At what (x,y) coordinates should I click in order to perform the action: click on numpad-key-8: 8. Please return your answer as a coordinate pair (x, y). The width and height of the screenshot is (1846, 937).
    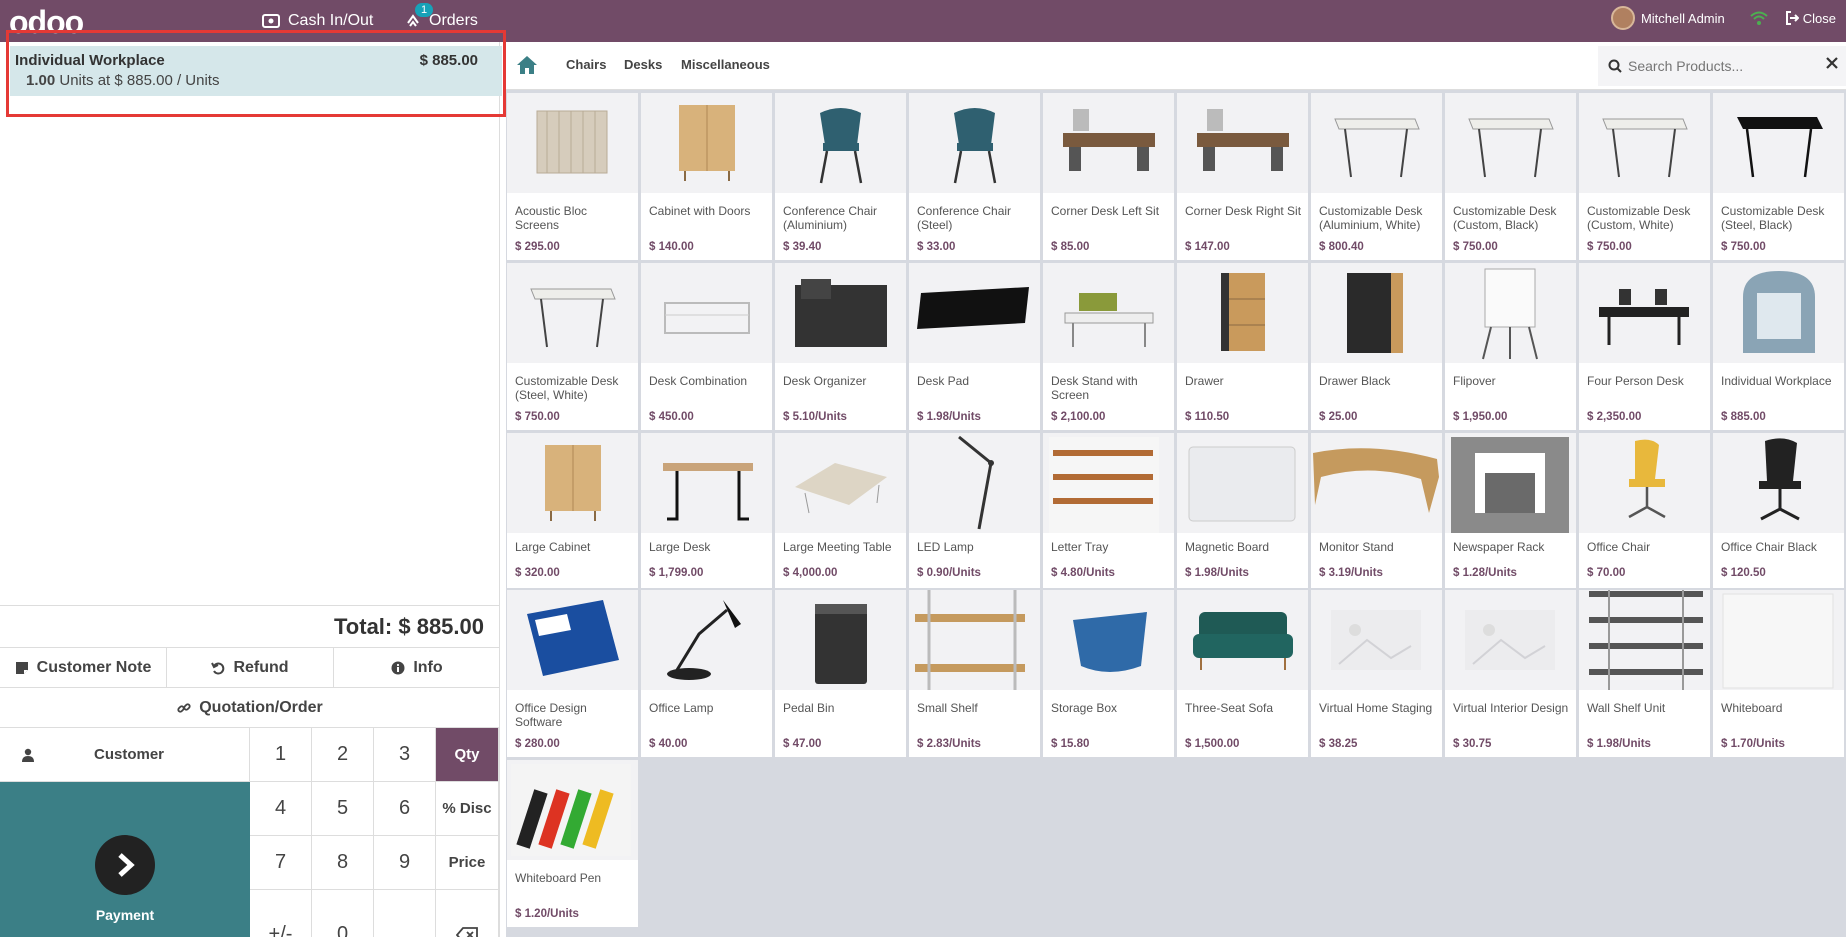
    Looking at the image, I should click on (343, 863).